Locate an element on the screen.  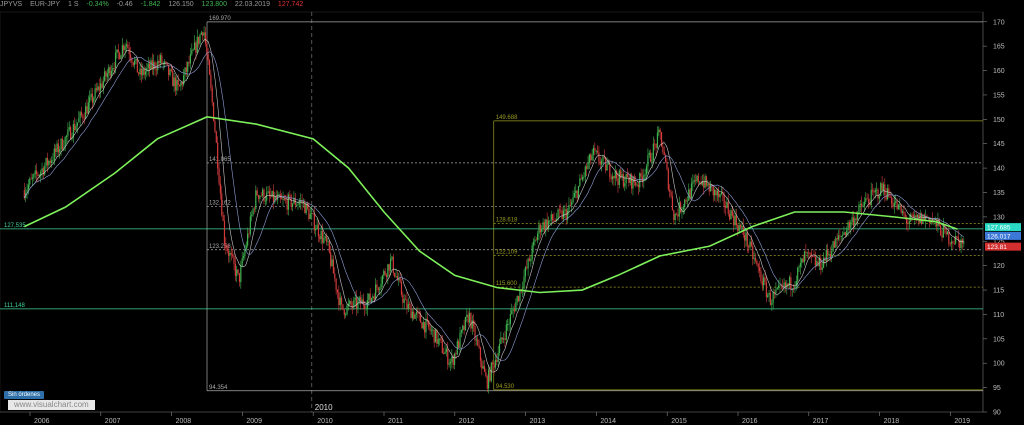
fib-level-label: 94.530 is located at coordinates (505, 387).